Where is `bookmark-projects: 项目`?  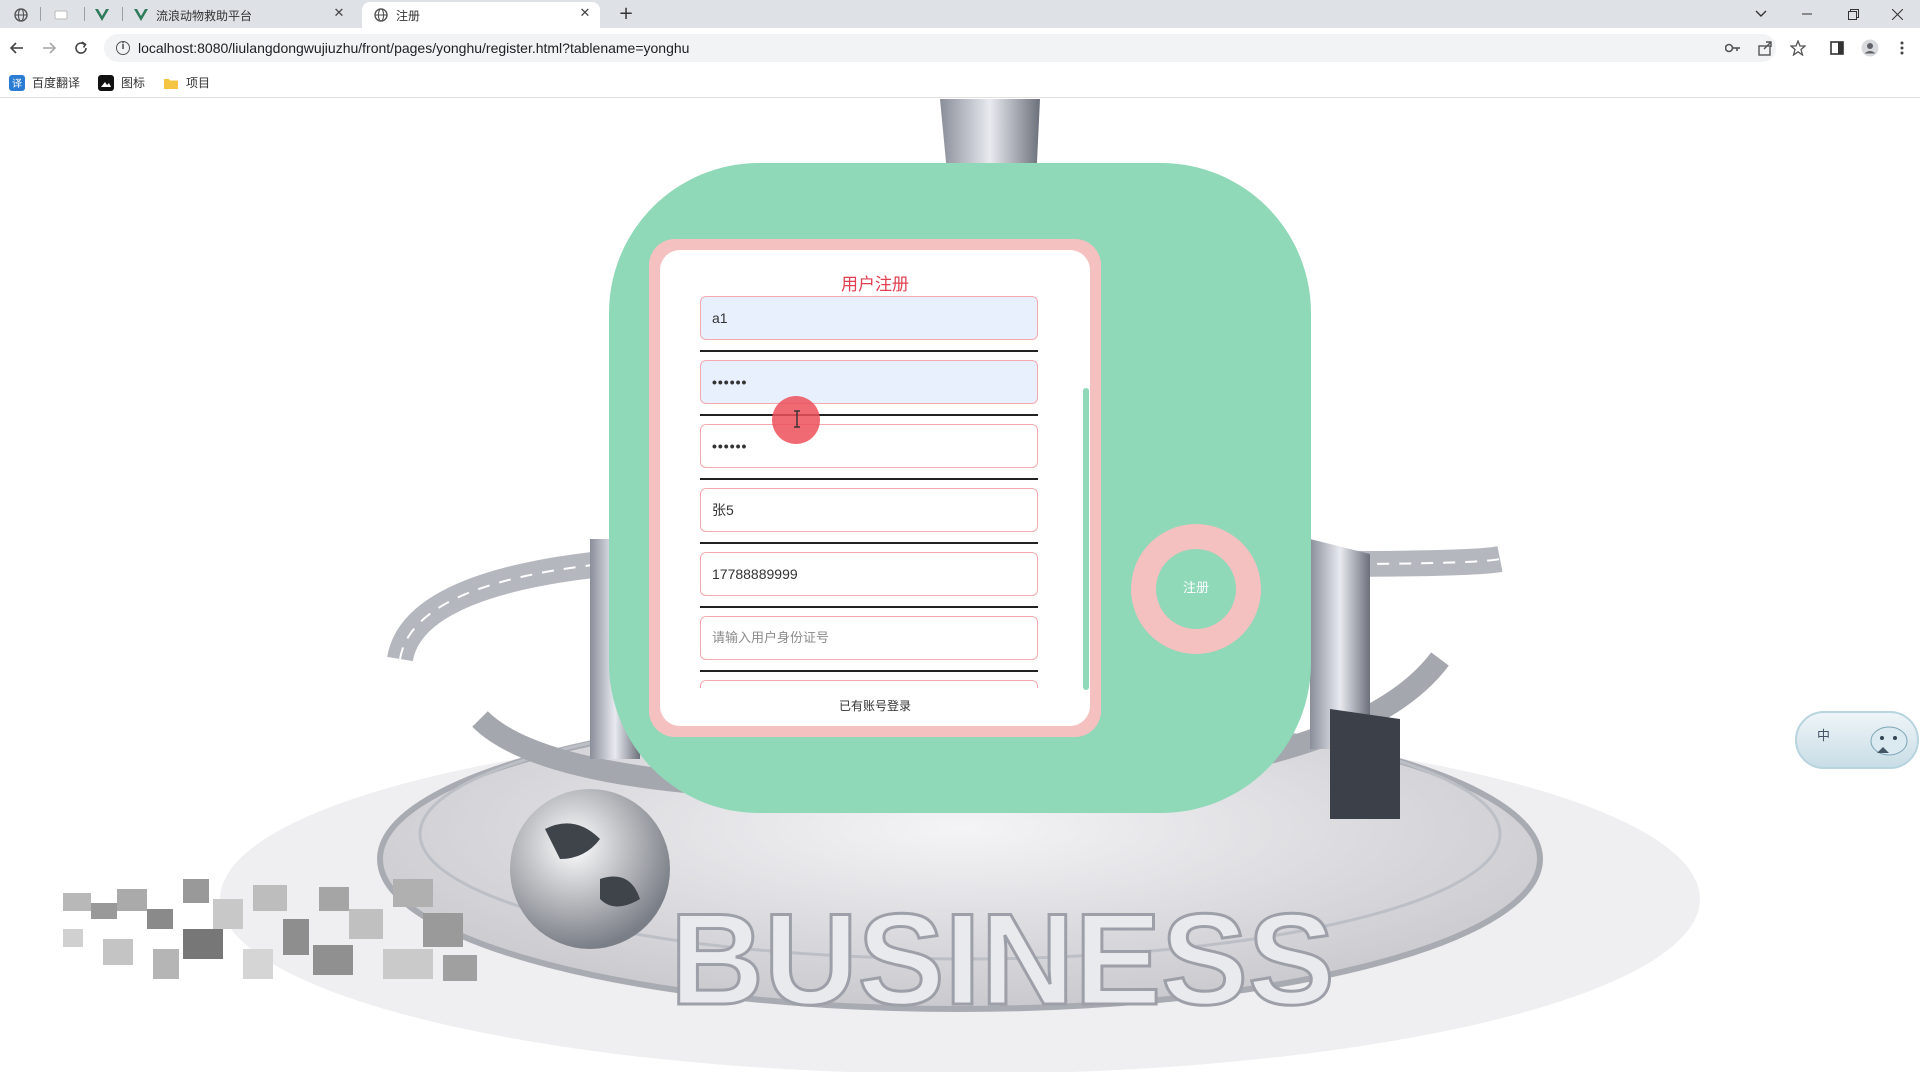
bookmark-projects: 项目 is located at coordinates (186, 82).